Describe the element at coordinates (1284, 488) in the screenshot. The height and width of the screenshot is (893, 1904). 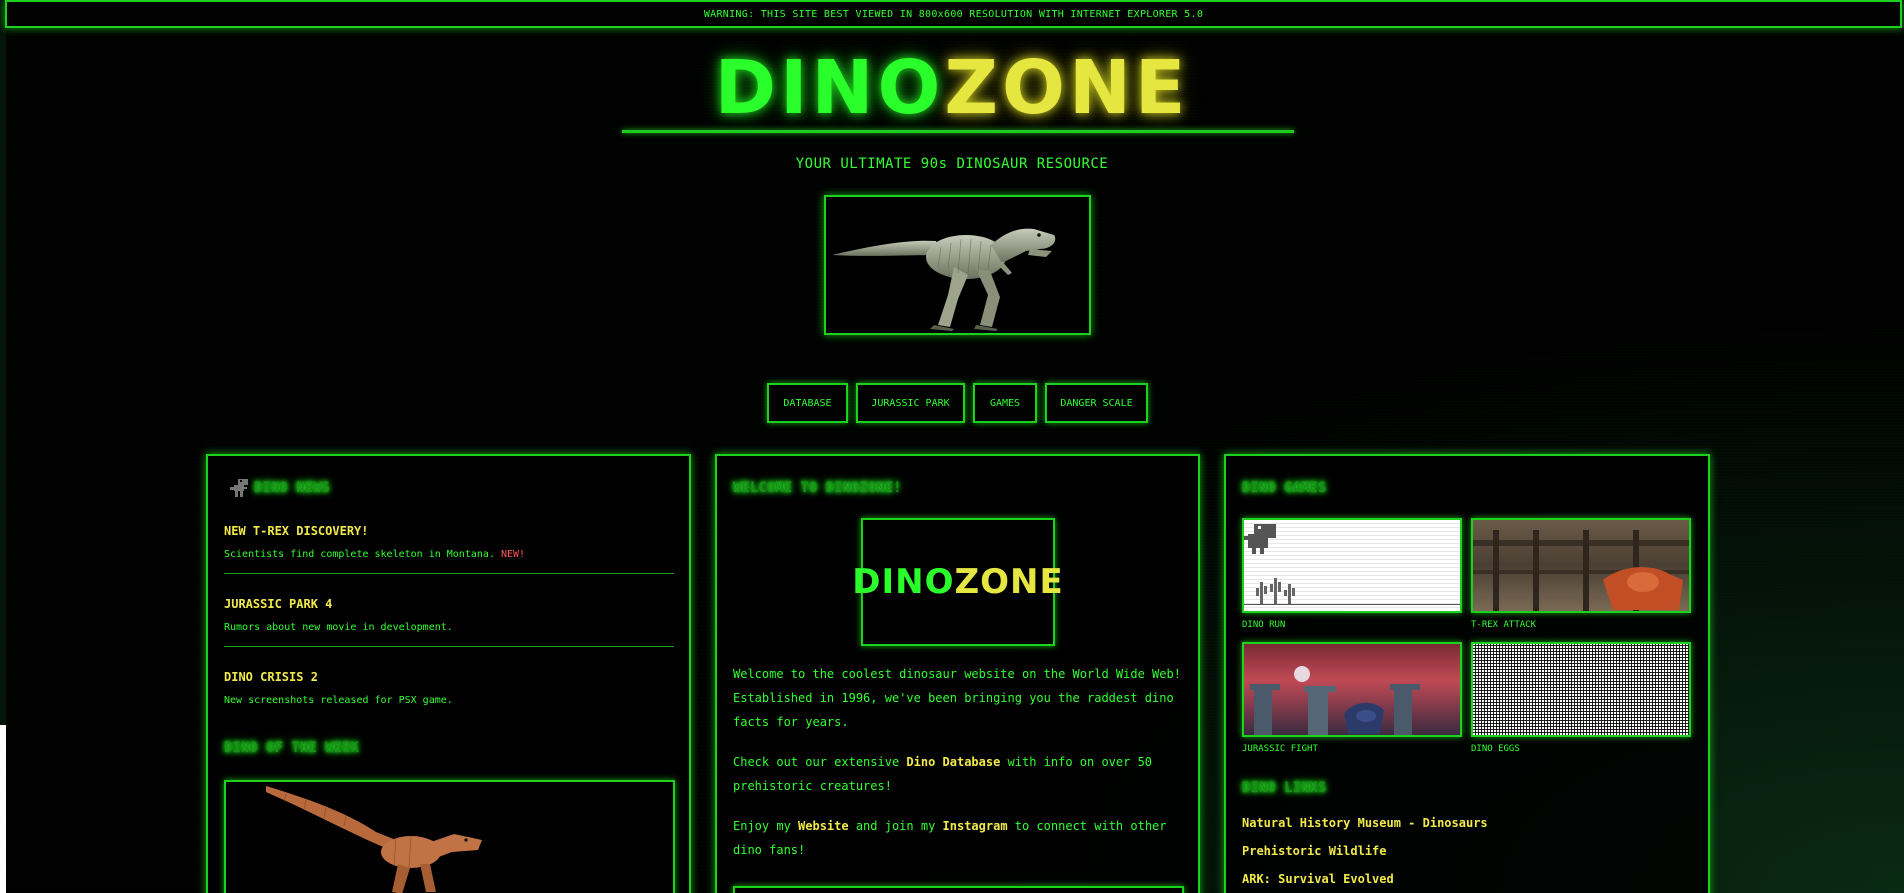
I see `games-panel-title: DINO GAMES` at that location.